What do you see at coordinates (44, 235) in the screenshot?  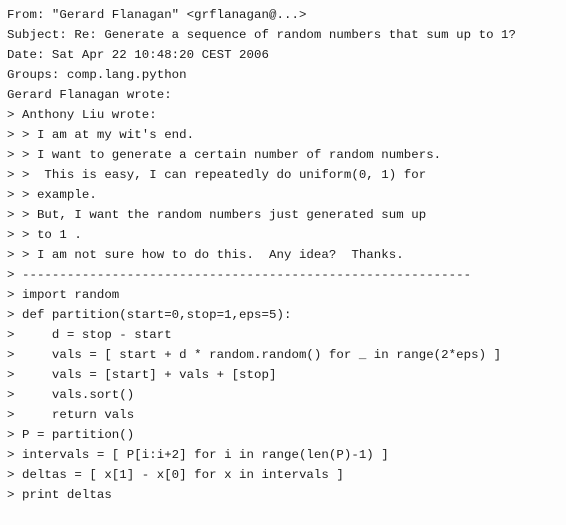 I see `quoted-text-line: > > to 1 .` at bounding box center [44, 235].